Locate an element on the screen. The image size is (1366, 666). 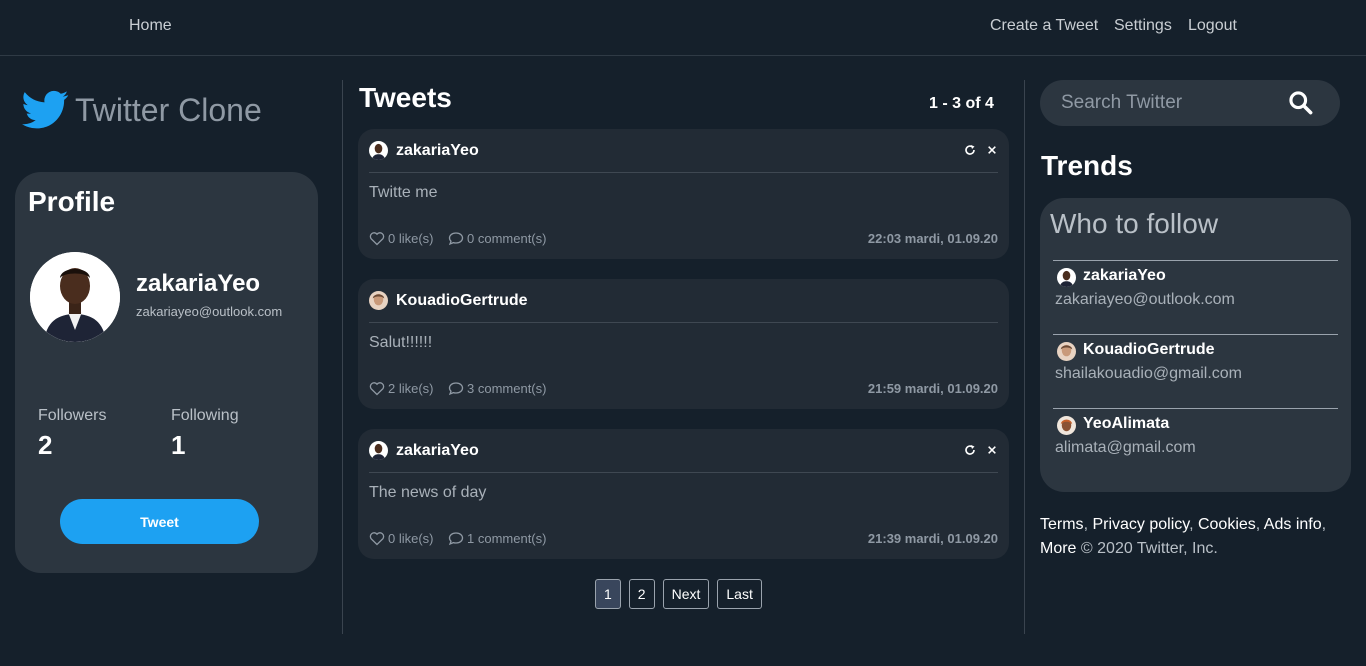
copyright: © 2020 Twitter, Inc. is located at coordinates (1149, 548).